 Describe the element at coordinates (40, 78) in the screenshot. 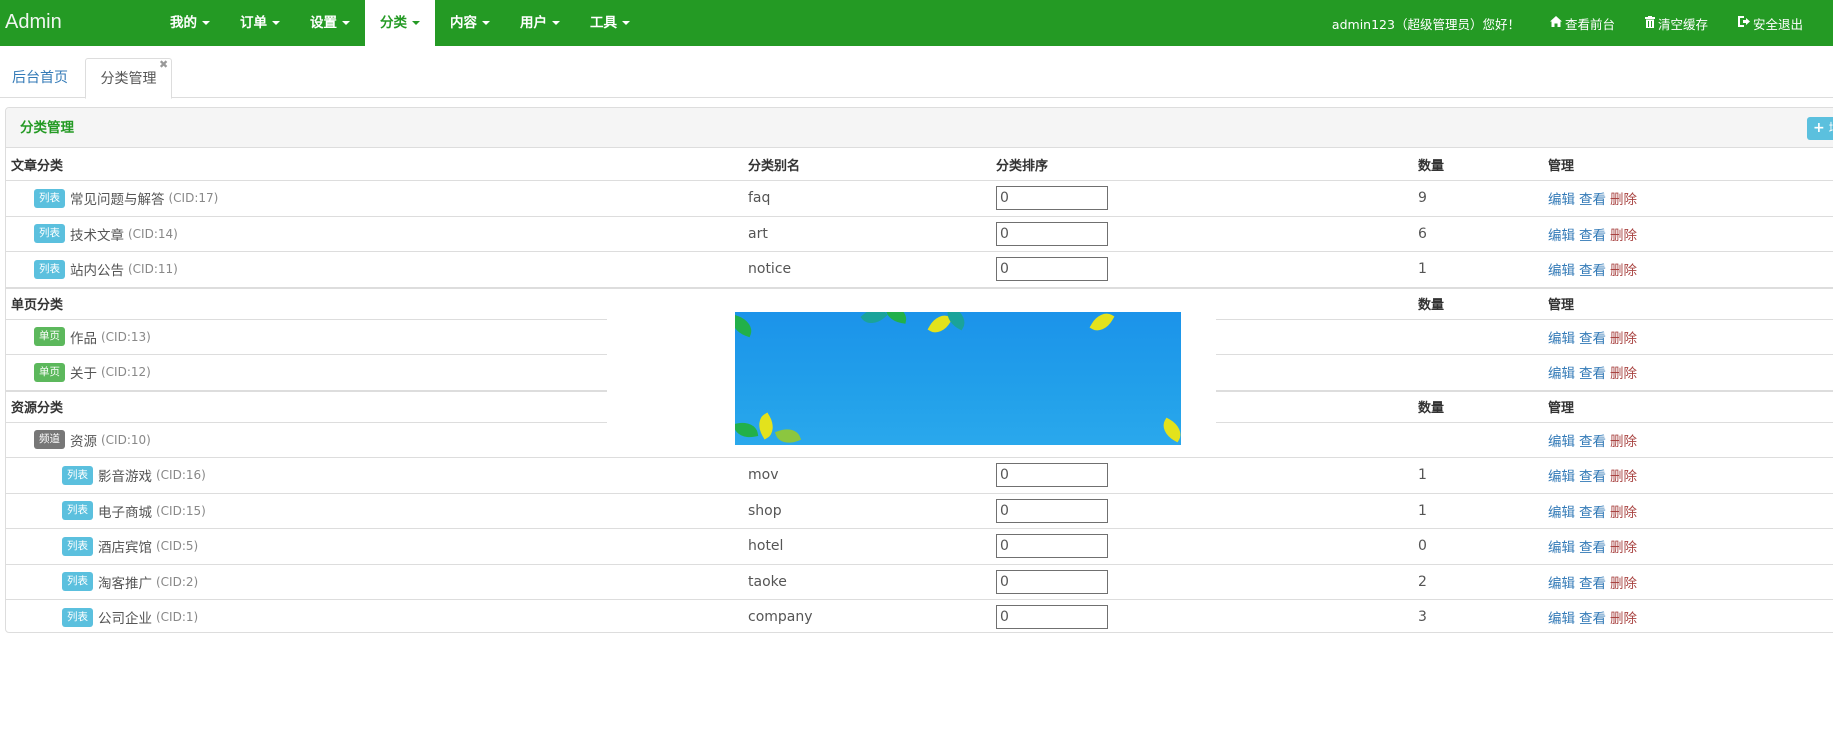

I see `tab-dashboard: 后台首页` at that location.